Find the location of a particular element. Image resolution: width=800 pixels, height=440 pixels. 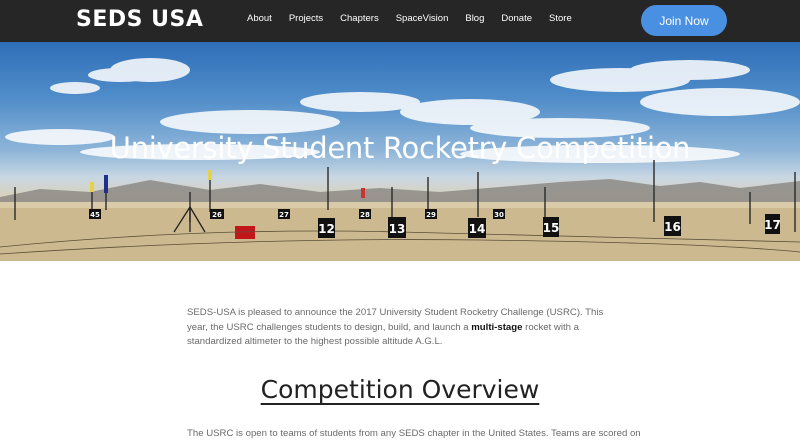

nav-item-blog: Blog is located at coordinates (474, 18).